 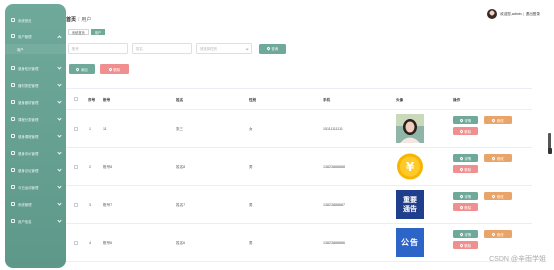 What do you see at coordinates (410, 128) in the screenshot?
I see `avatar-image` at bounding box center [410, 128].